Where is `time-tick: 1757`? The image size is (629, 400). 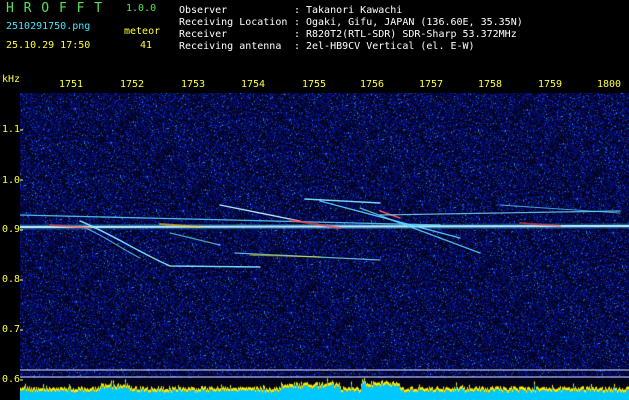
time-tick: 1757 is located at coordinates (431, 84).